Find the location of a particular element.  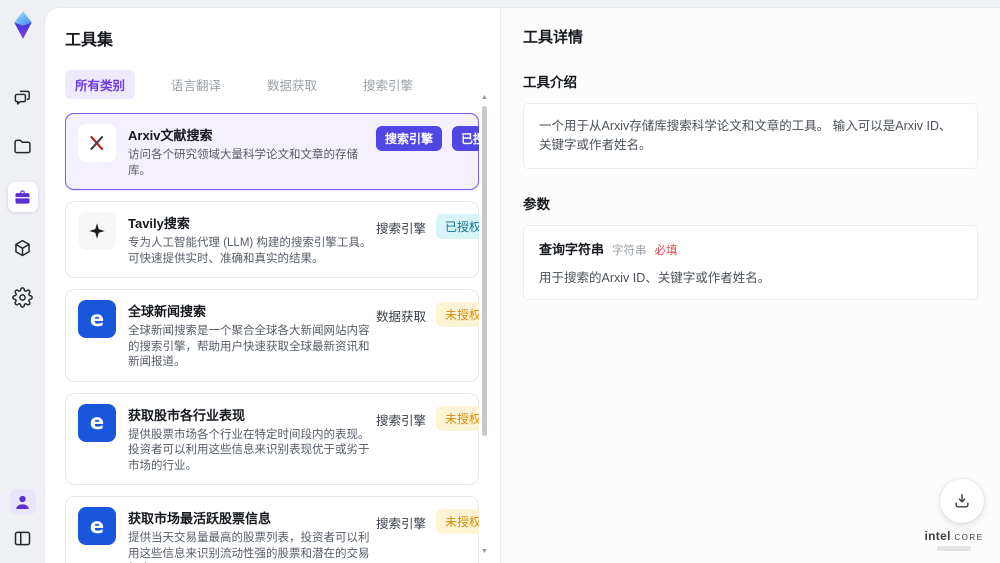

param-name: 查询字符串 is located at coordinates (572, 249).